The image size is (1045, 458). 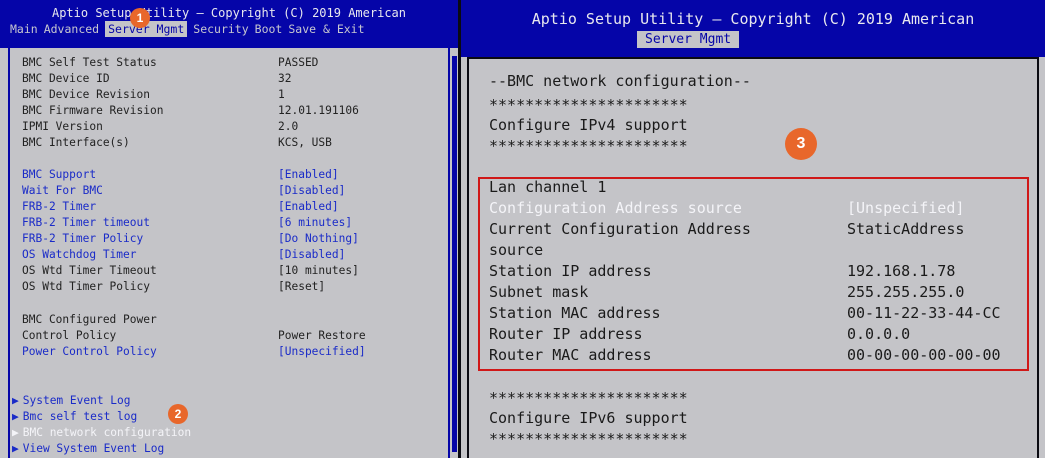 What do you see at coordinates (187, 222) in the screenshot?
I see `option-frb2-timeout: FRB-2 Timer timeout [6 minutes]` at bounding box center [187, 222].